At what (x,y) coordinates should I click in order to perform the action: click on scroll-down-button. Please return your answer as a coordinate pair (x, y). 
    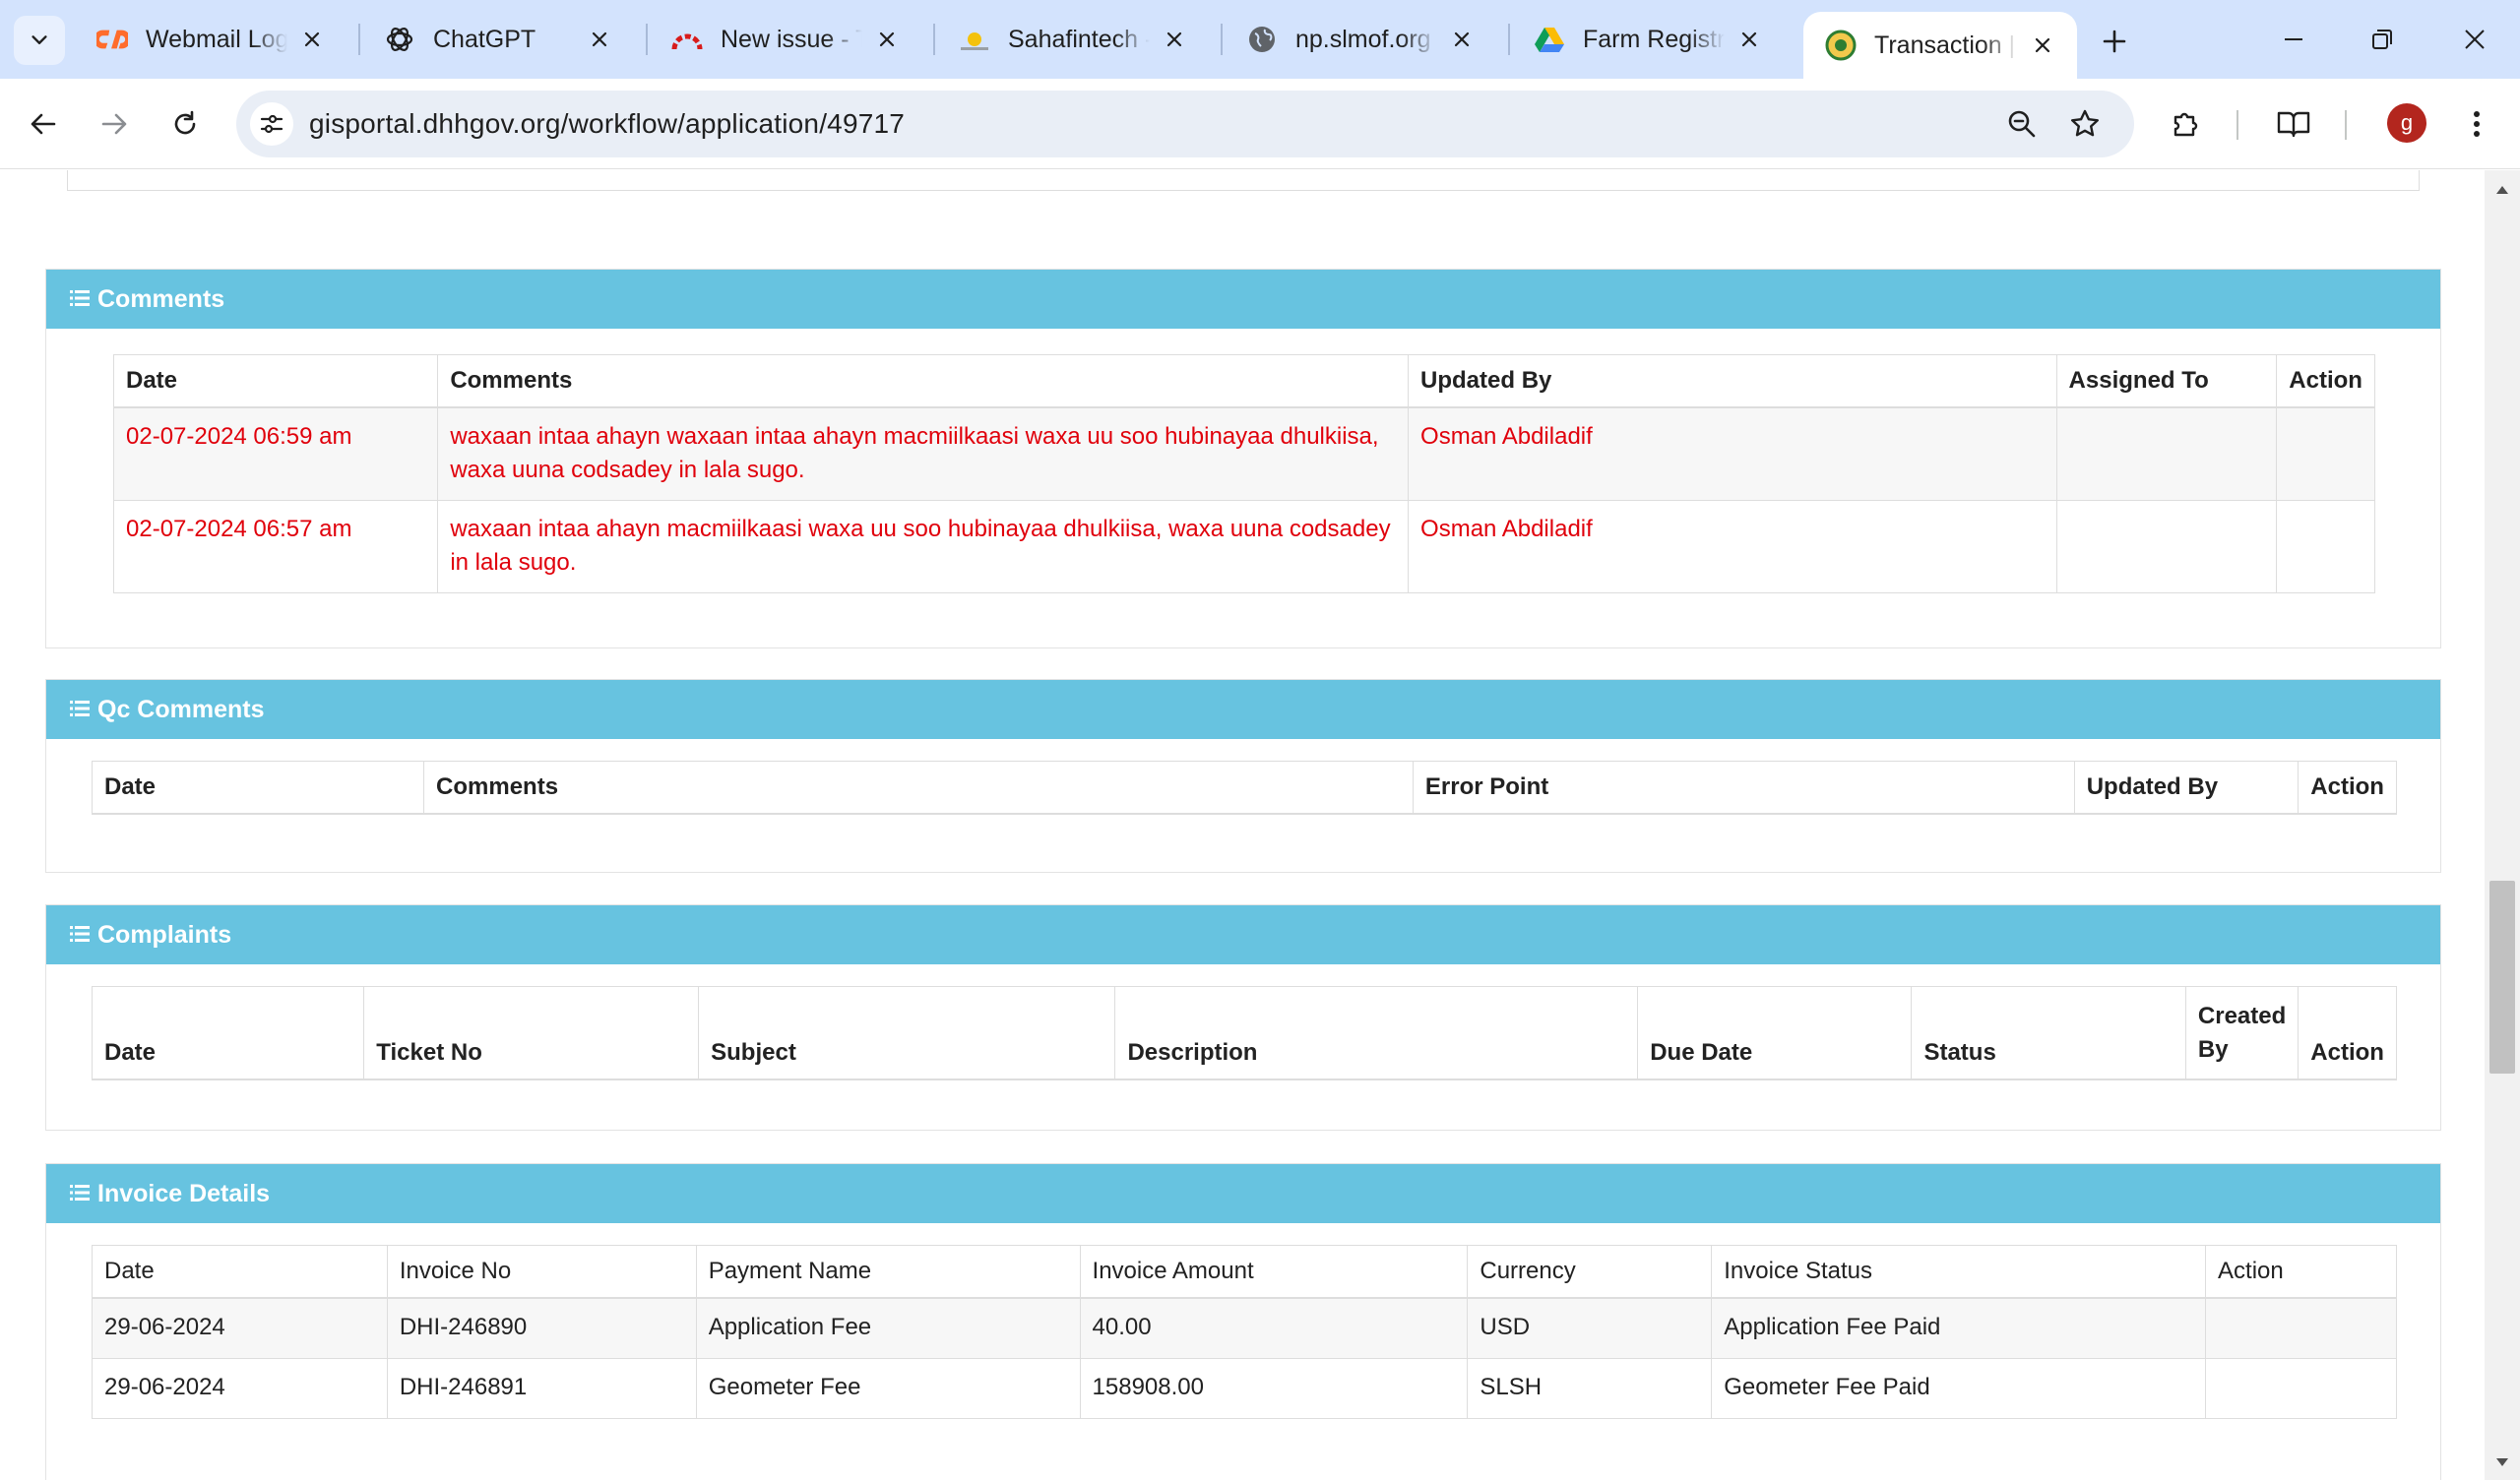
    Looking at the image, I should click on (2502, 1462).